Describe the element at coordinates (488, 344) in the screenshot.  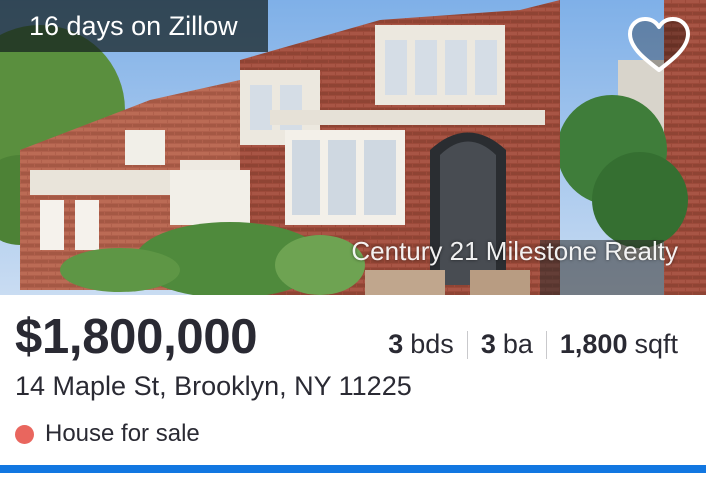
I see `baths-value: 3` at that location.